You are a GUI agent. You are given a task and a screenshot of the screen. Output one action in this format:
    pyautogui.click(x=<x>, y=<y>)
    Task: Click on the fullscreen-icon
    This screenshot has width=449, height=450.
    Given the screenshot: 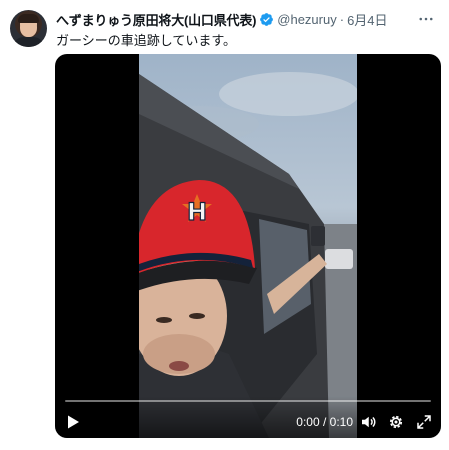 What is the action you would take?
    pyautogui.click(x=424, y=422)
    